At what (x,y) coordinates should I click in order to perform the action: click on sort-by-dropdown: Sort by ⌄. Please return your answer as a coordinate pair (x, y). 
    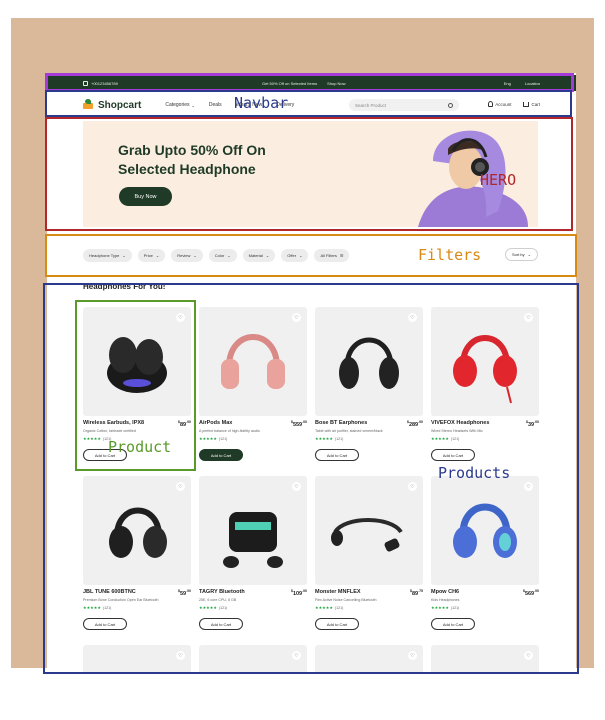
    Looking at the image, I should click on (521, 254).